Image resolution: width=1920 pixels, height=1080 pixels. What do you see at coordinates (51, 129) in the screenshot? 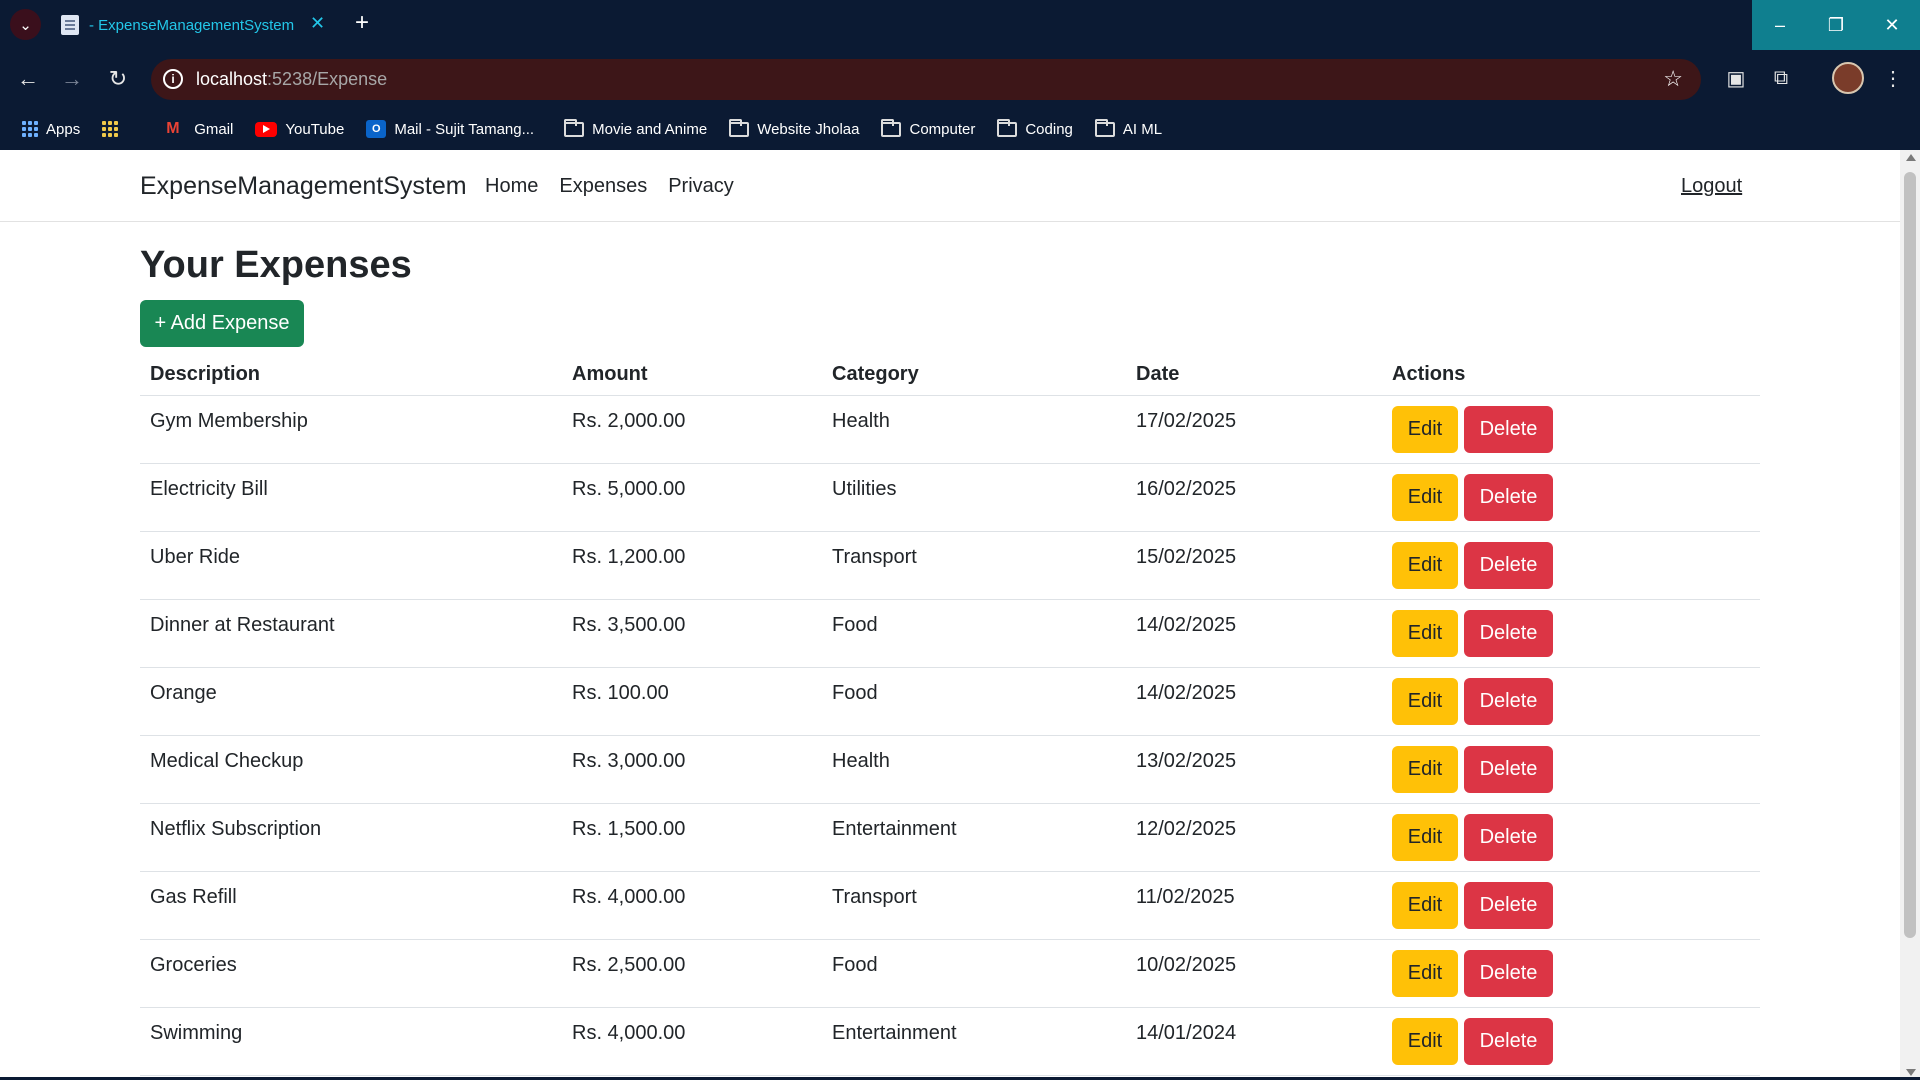
I see `bookmark-apps: Apps` at bounding box center [51, 129].